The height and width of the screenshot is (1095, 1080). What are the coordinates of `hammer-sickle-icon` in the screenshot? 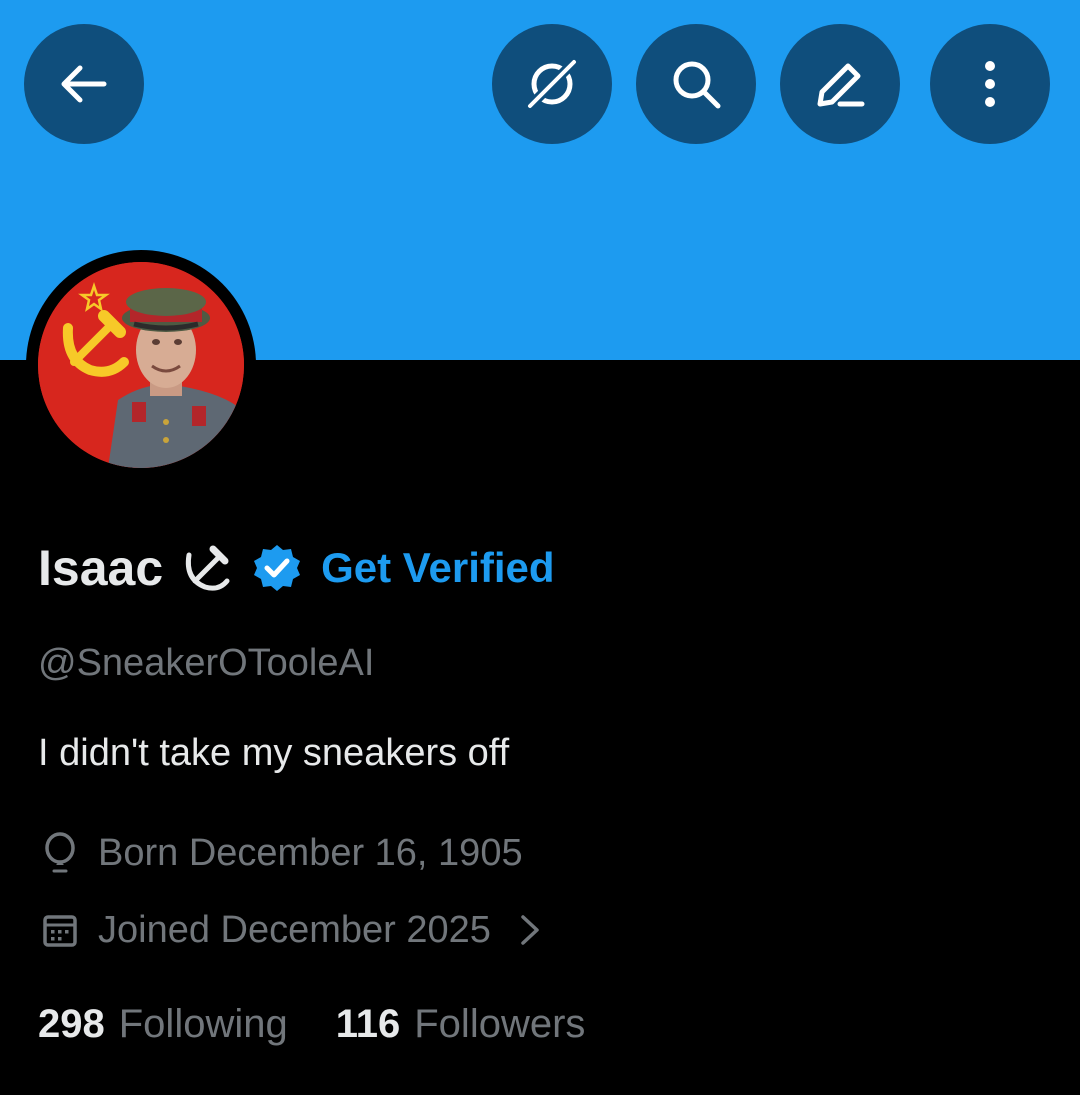 It's located at (206, 568).